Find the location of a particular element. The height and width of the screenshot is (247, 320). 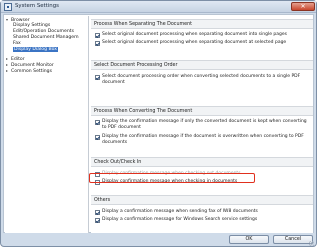

tree-item-label: Display Settings is located at coordinates (32, 25).